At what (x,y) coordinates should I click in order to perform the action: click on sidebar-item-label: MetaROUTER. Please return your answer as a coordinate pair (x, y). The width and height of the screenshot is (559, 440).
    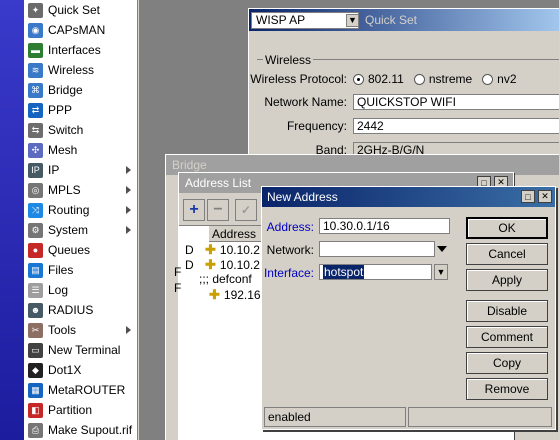
    Looking at the image, I should click on (87, 390).